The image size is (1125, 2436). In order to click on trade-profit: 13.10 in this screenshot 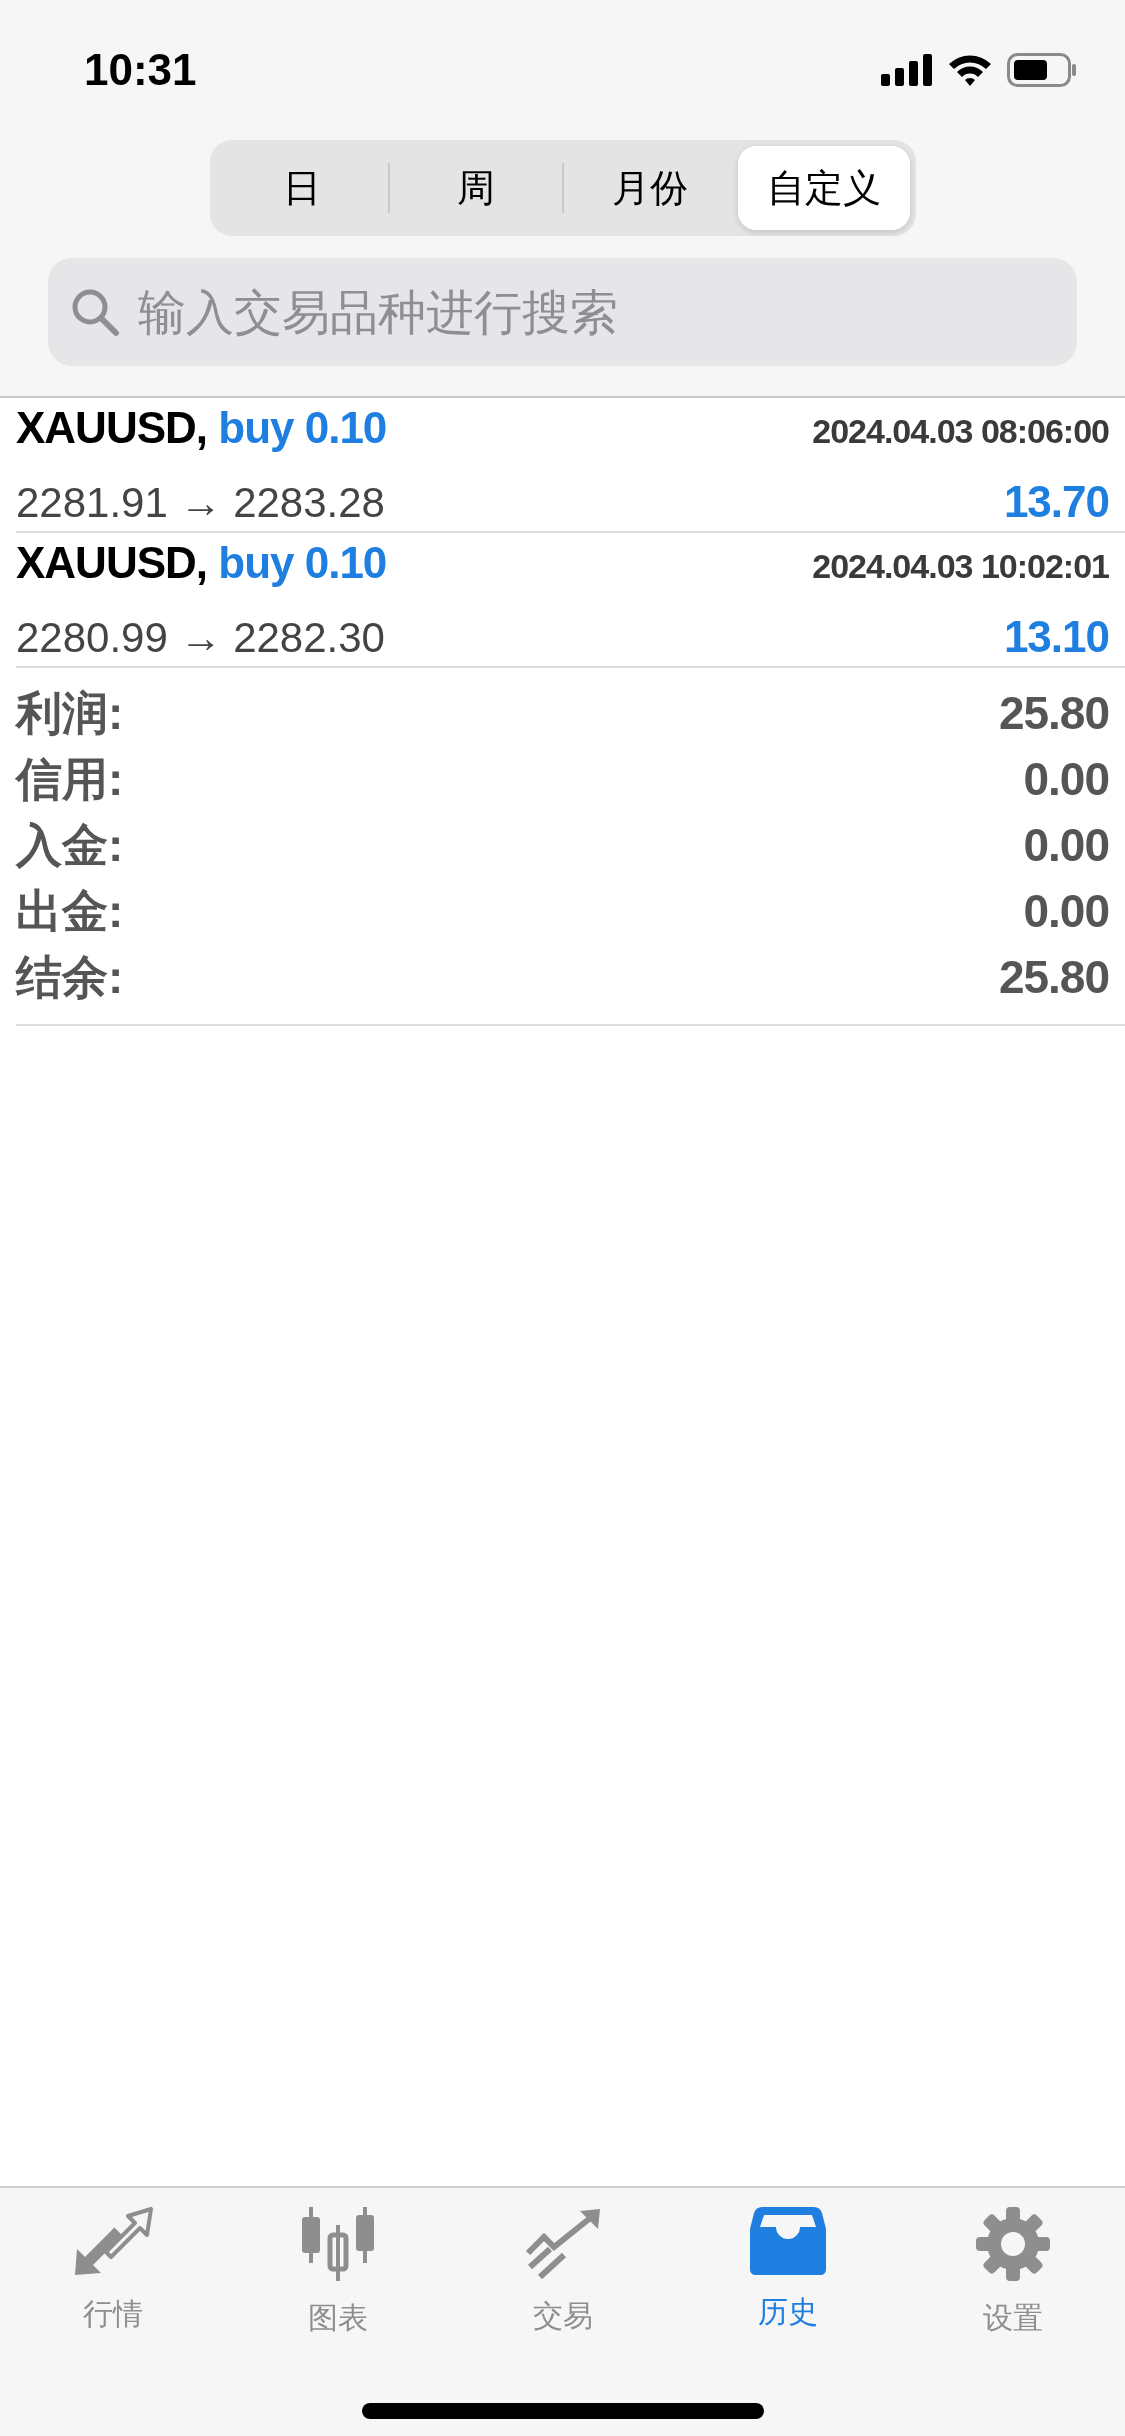, I will do `click(1056, 636)`.